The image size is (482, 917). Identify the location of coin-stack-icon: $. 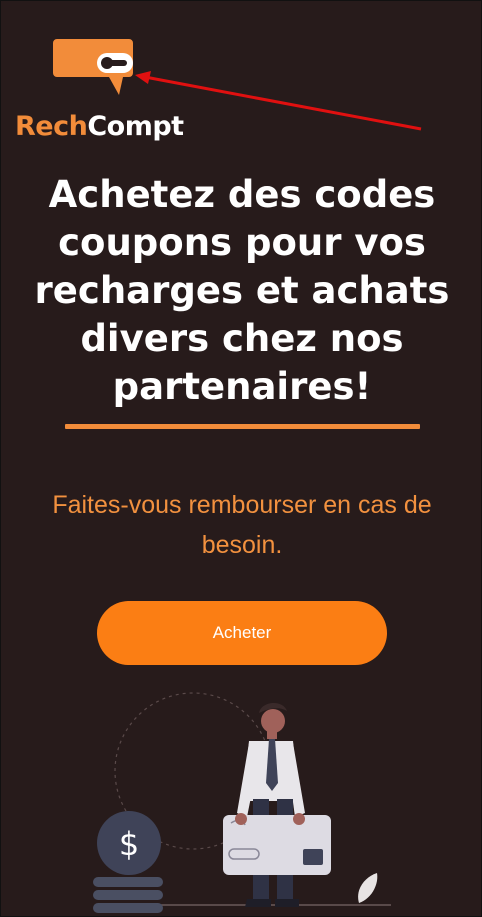
(128, 862).